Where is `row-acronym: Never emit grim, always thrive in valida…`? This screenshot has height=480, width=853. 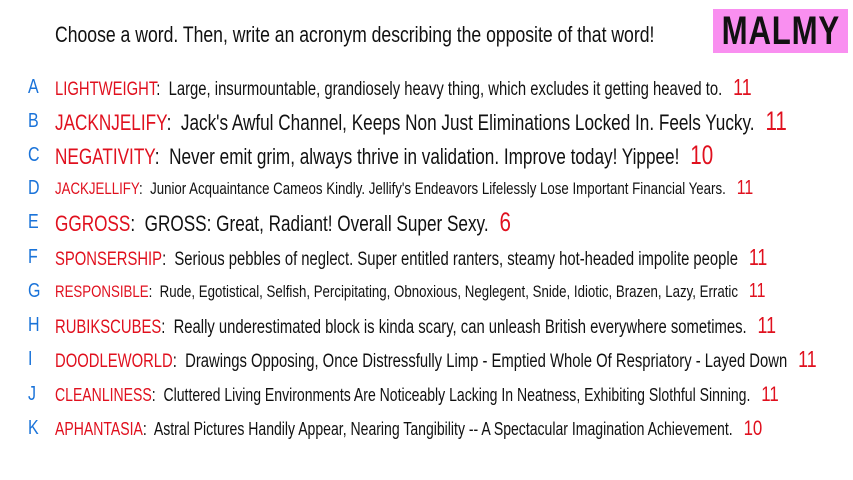
row-acronym: Never emit grim, always thrive in valida… is located at coordinates (424, 156).